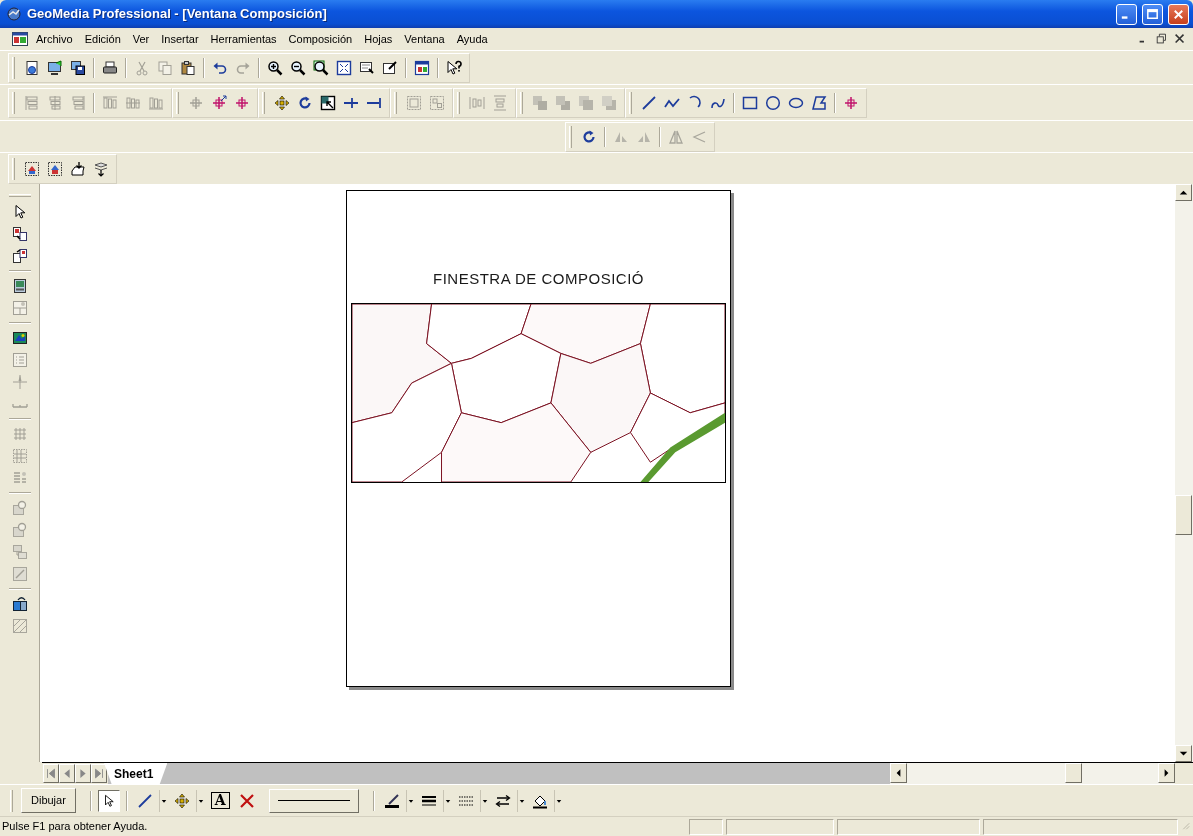  What do you see at coordinates (1162, 39) in the screenshot?
I see `restore-icon` at bounding box center [1162, 39].